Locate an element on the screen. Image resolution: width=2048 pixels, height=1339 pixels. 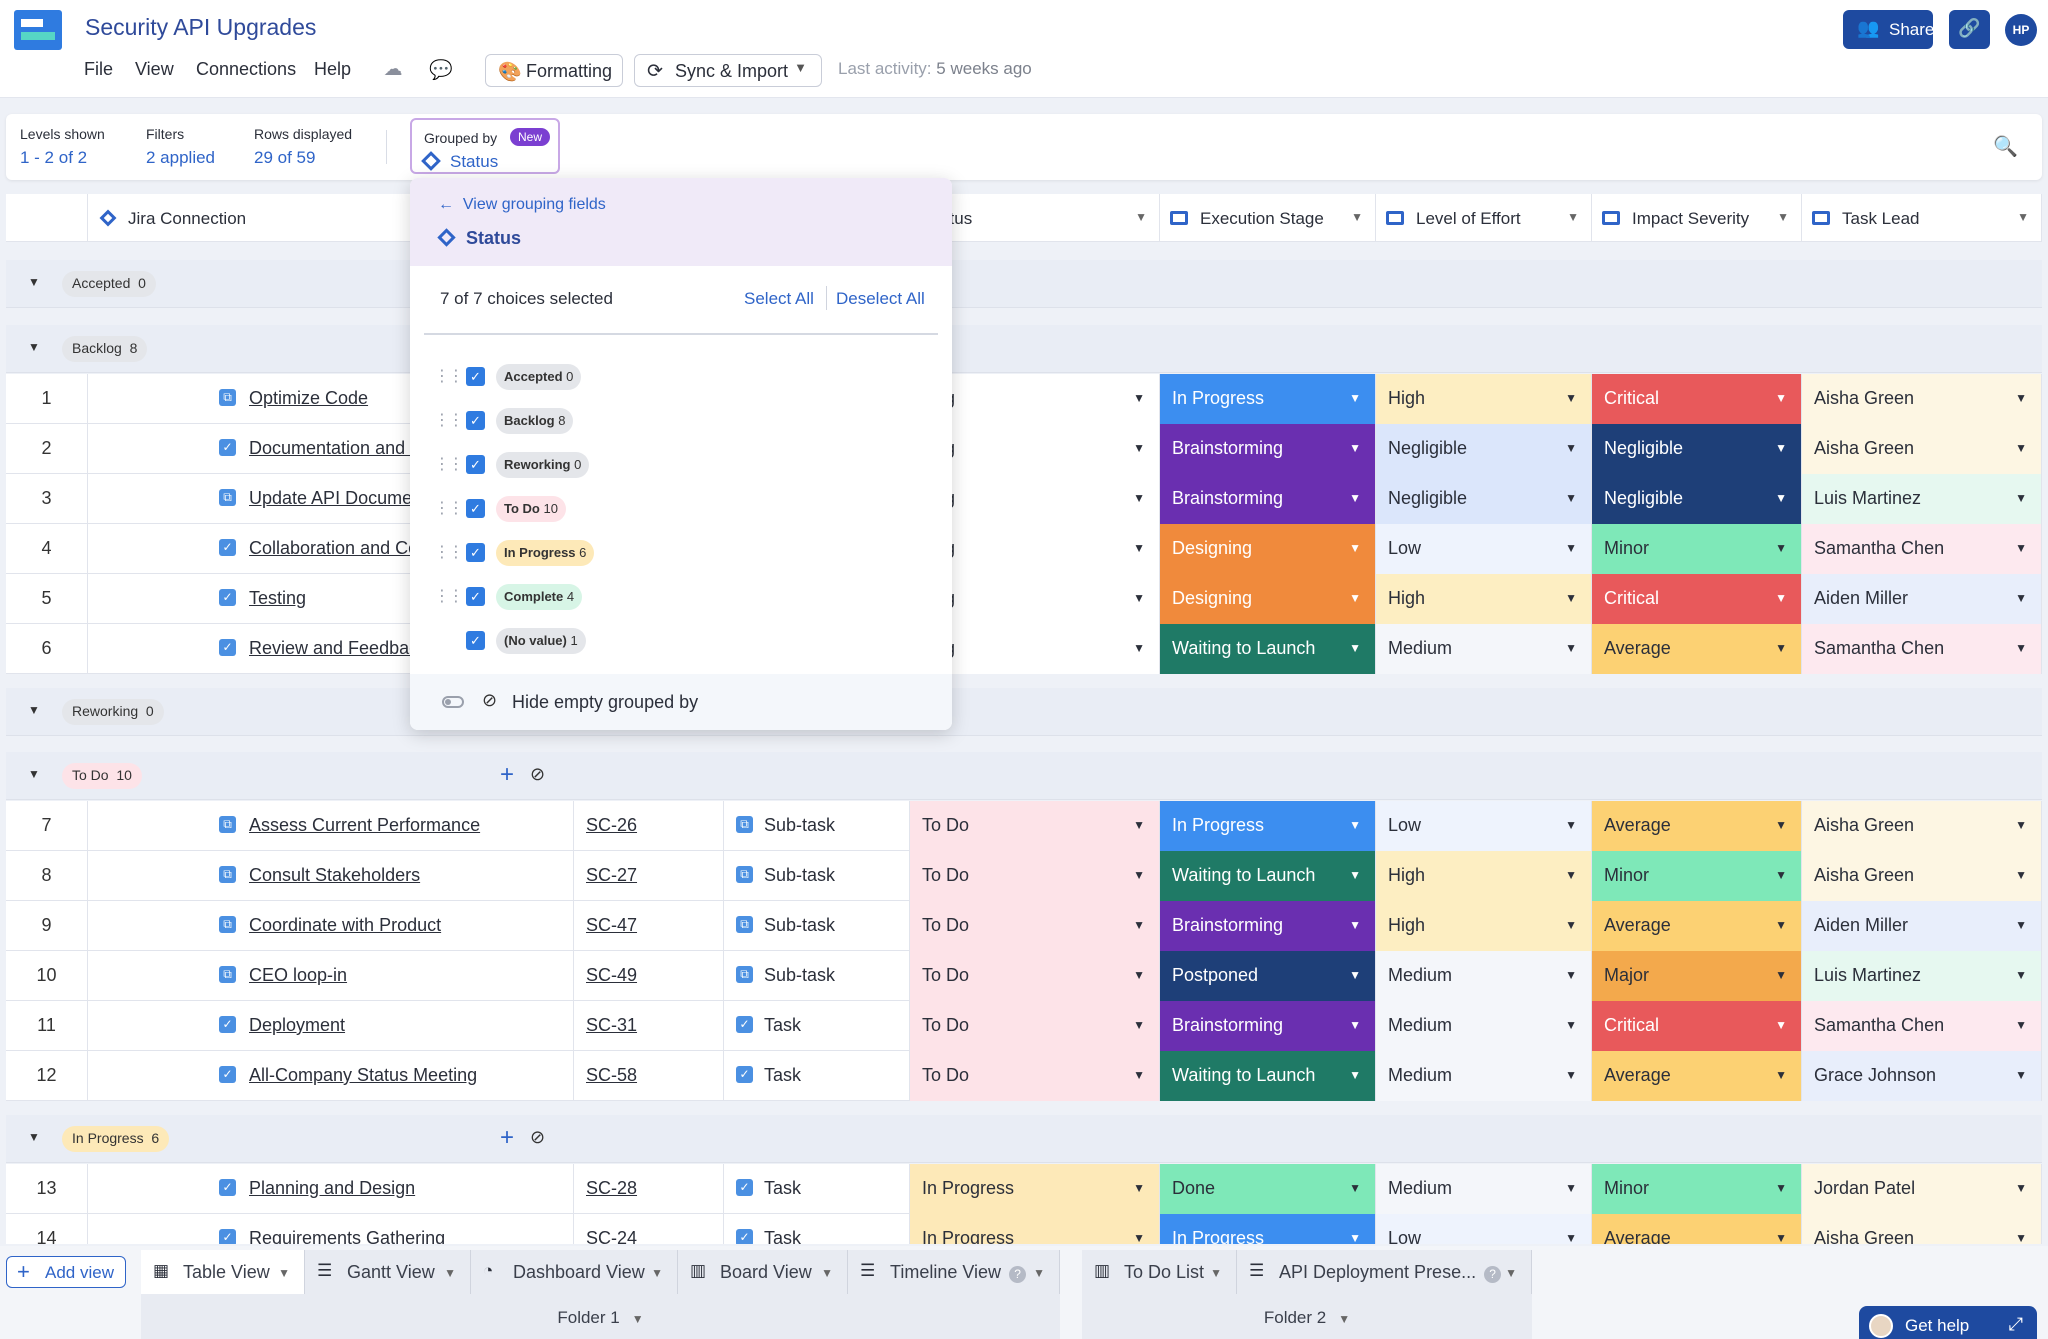
menu-connections: Connections is located at coordinates (246, 69).